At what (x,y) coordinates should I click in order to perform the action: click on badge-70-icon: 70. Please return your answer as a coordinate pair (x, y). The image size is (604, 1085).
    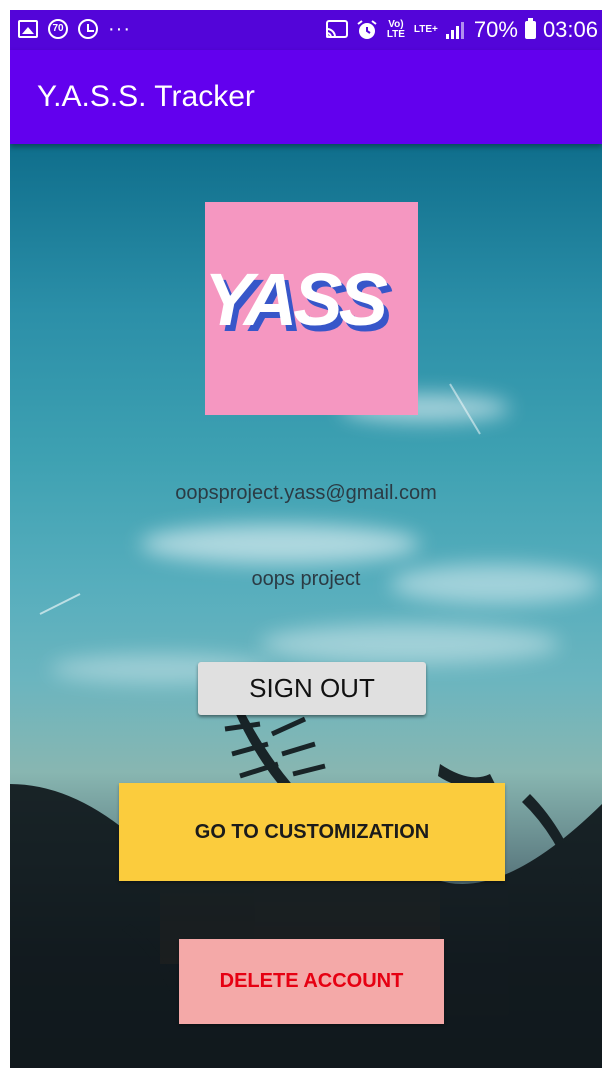
    Looking at the image, I should click on (58, 29).